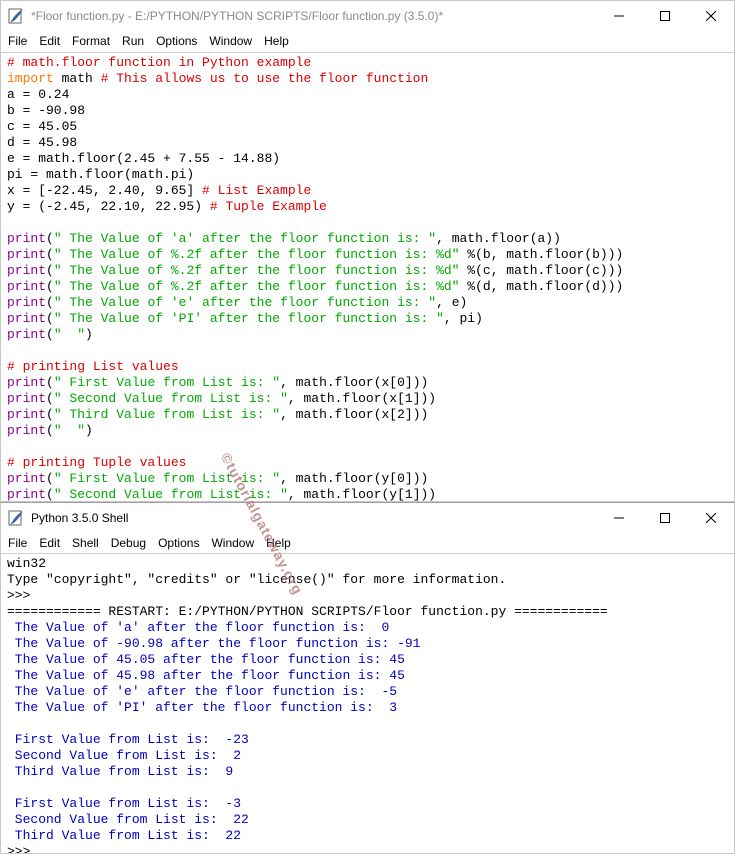  I want to click on editor-token: , math.floor(y[0])), so click(354, 478).